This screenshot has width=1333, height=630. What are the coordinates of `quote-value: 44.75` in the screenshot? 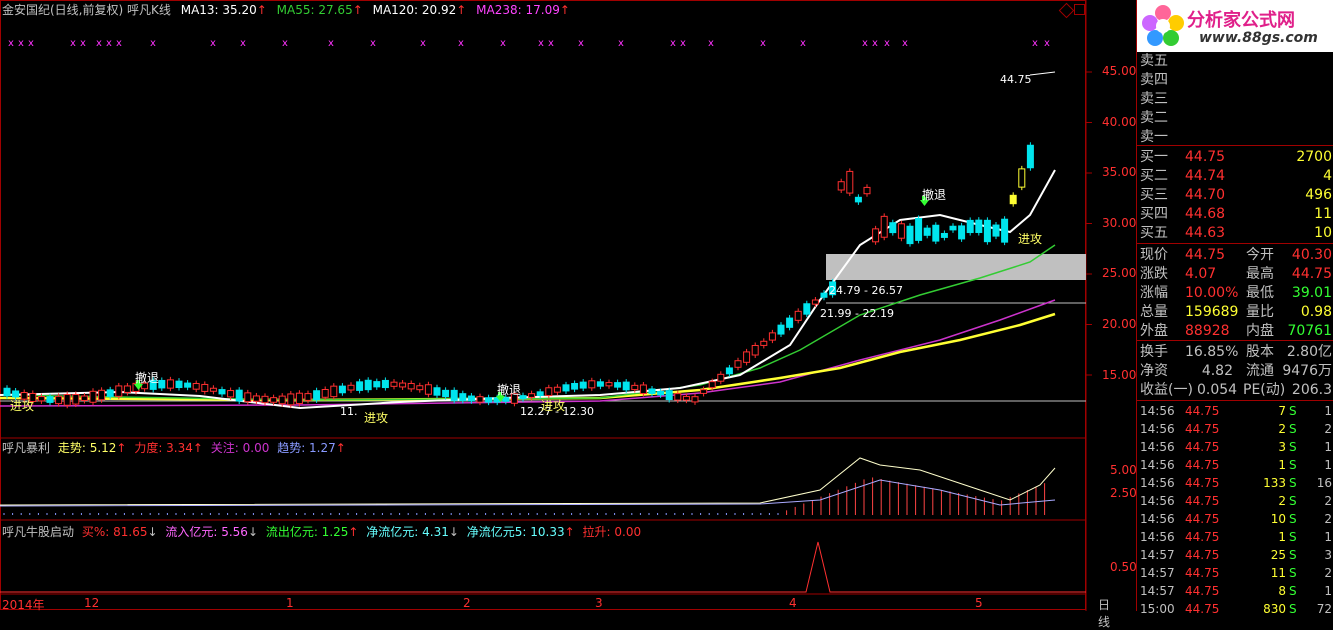 It's located at (1205, 255).